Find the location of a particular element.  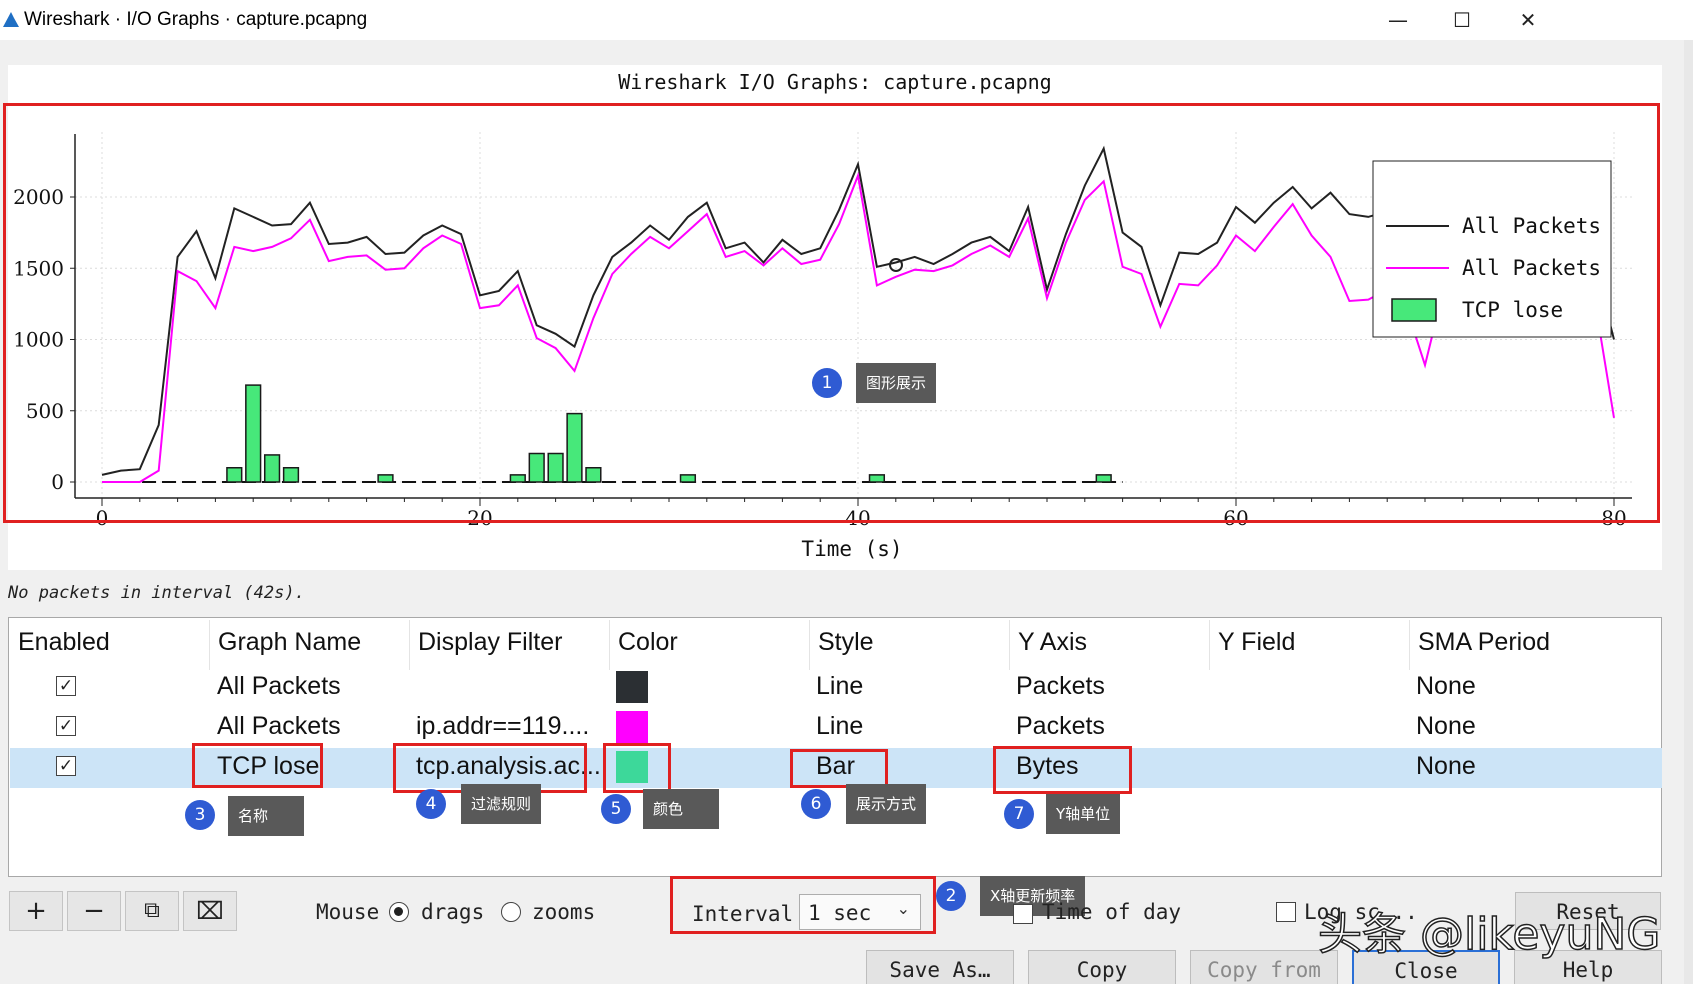

annotation-tip-4: 过滤规则 is located at coordinates (501, 804).